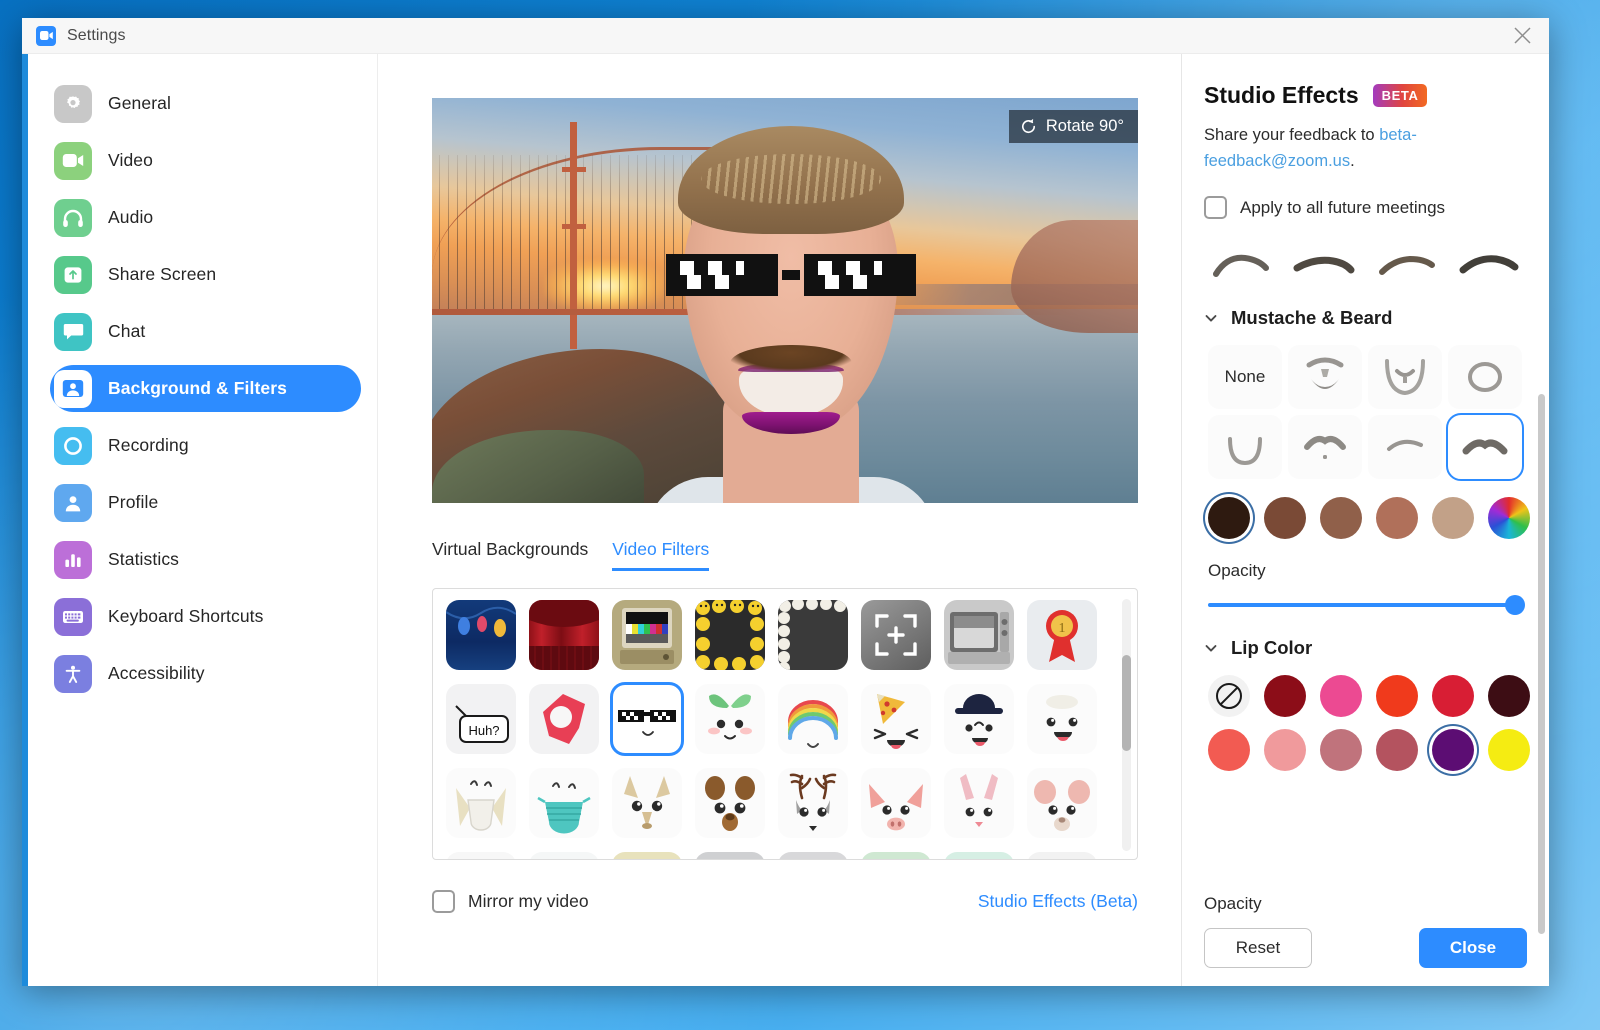 The width and height of the screenshot is (1600, 1030). What do you see at coordinates (730, 719) in the screenshot?
I see `filter-sprout-face` at bounding box center [730, 719].